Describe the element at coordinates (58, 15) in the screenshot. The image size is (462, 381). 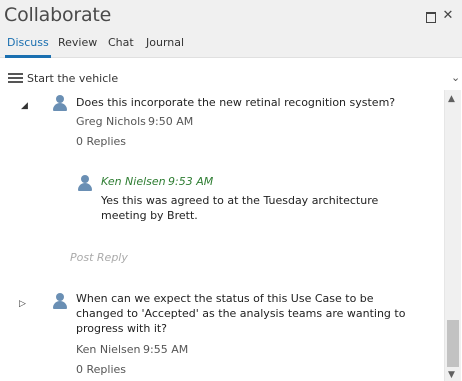
I see `window-title: Collaborate` at that location.